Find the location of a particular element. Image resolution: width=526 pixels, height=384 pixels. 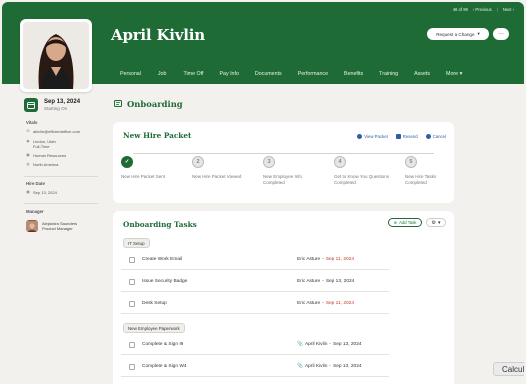

vital-department-text: Human Resources is located at coordinates (50, 155).